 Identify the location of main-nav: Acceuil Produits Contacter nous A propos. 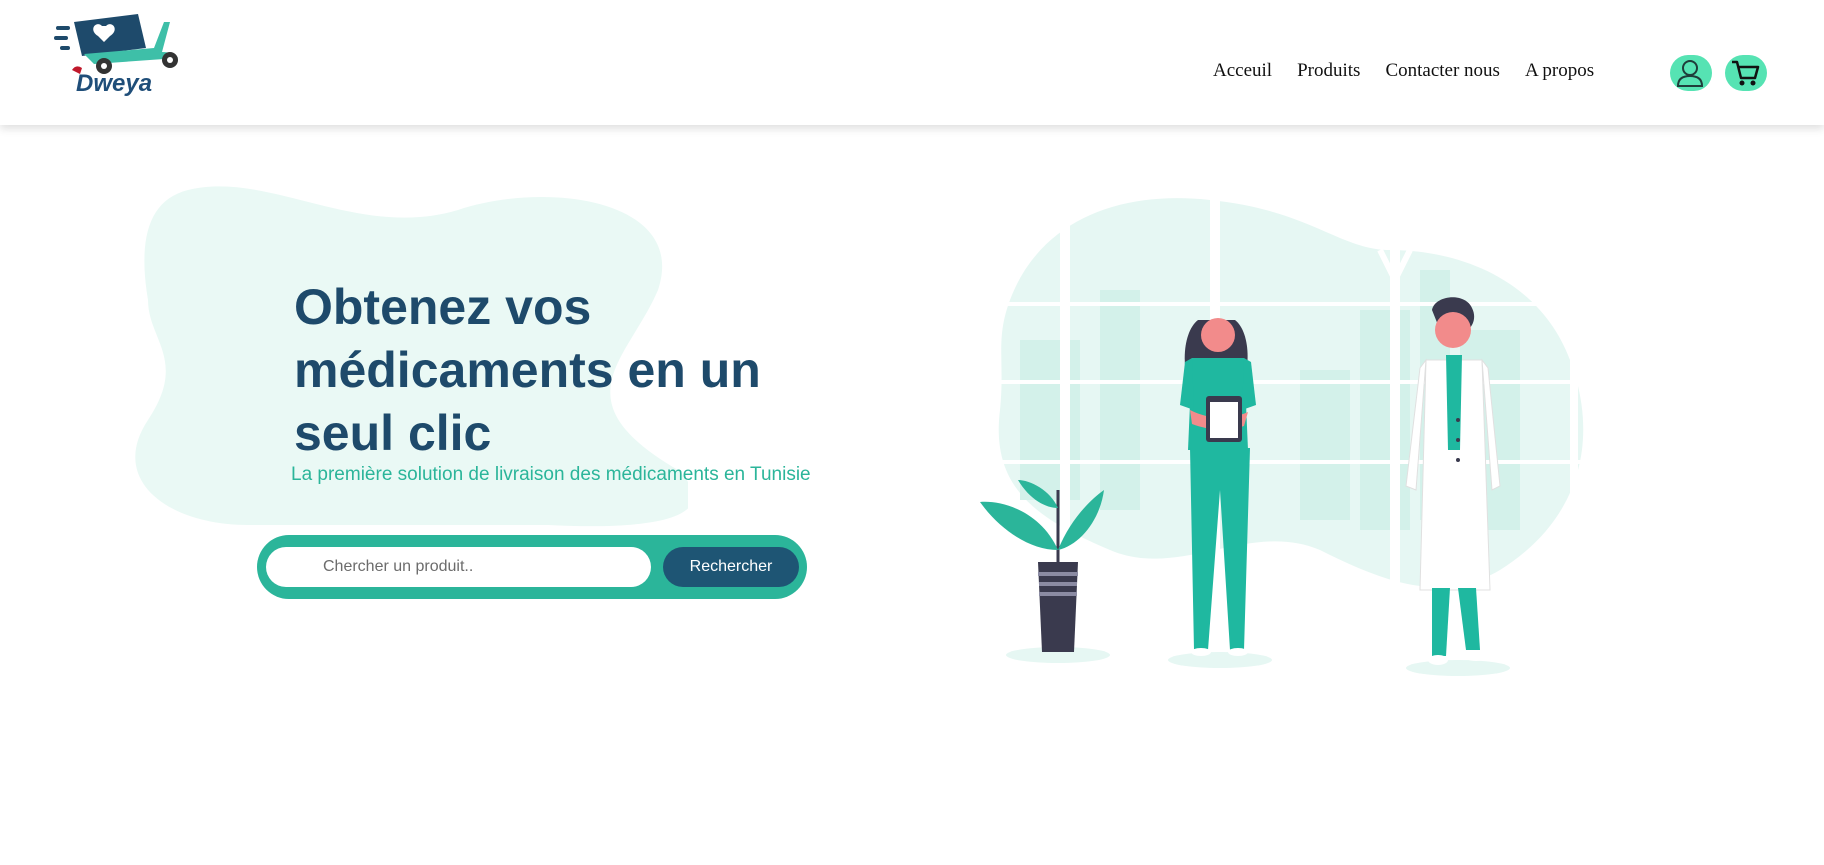
(1416, 71).